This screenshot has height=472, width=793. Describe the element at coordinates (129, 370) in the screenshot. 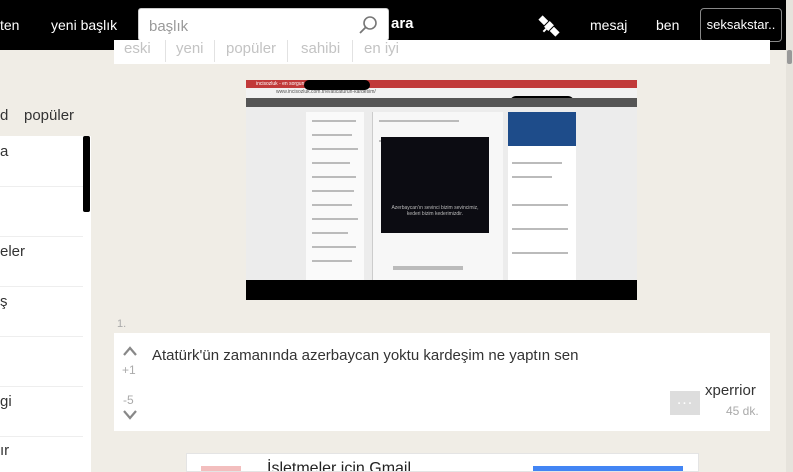

I see `upvote-count: +1` at that location.